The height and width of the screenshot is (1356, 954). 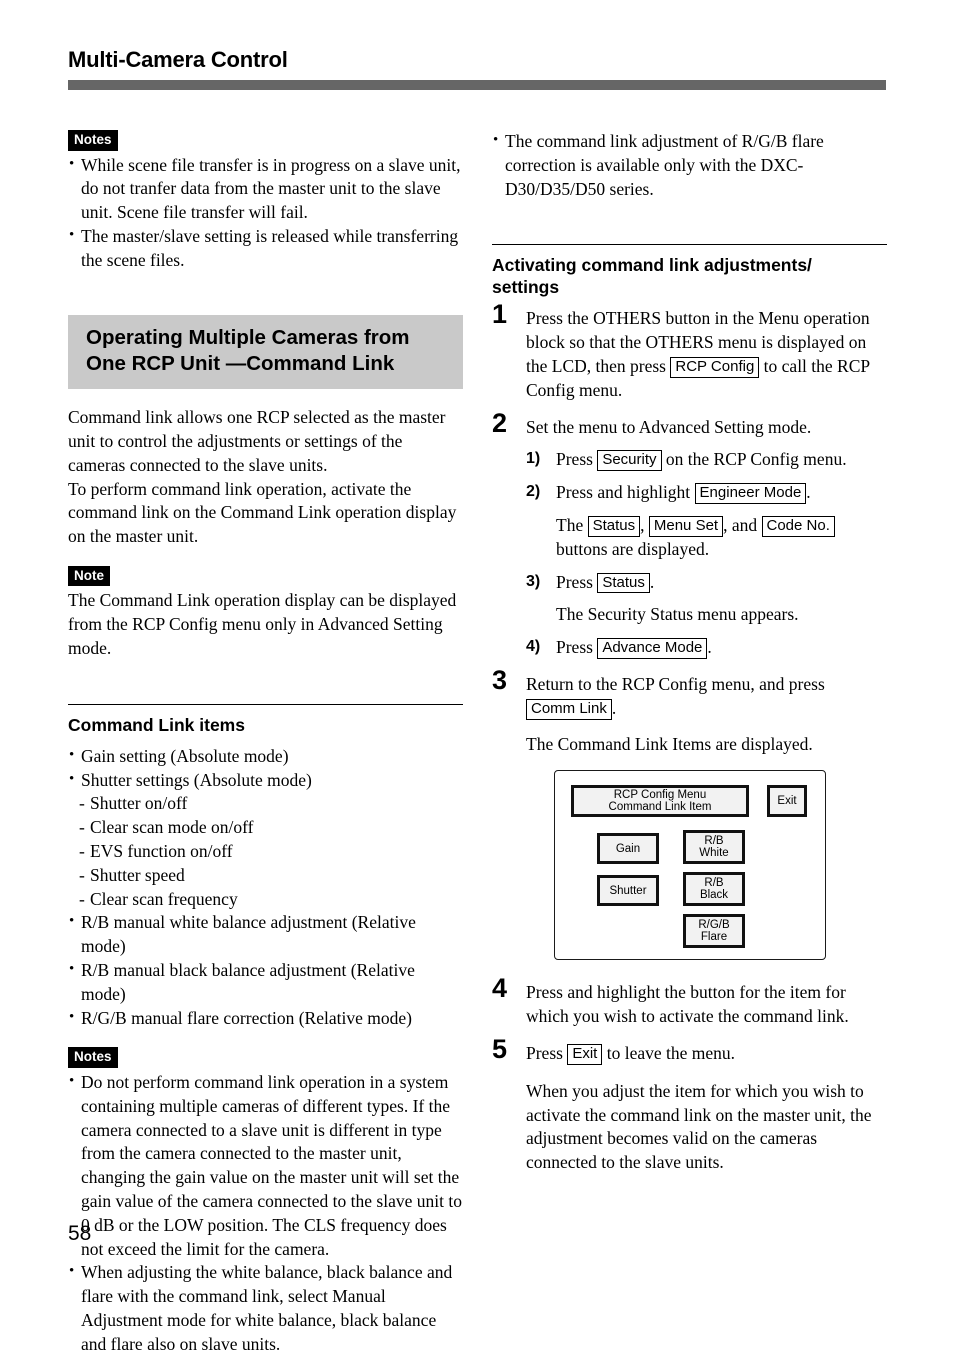 I want to click on lcd-title-label: RCP Config Menu Command Link Item, so click(x=660, y=801).